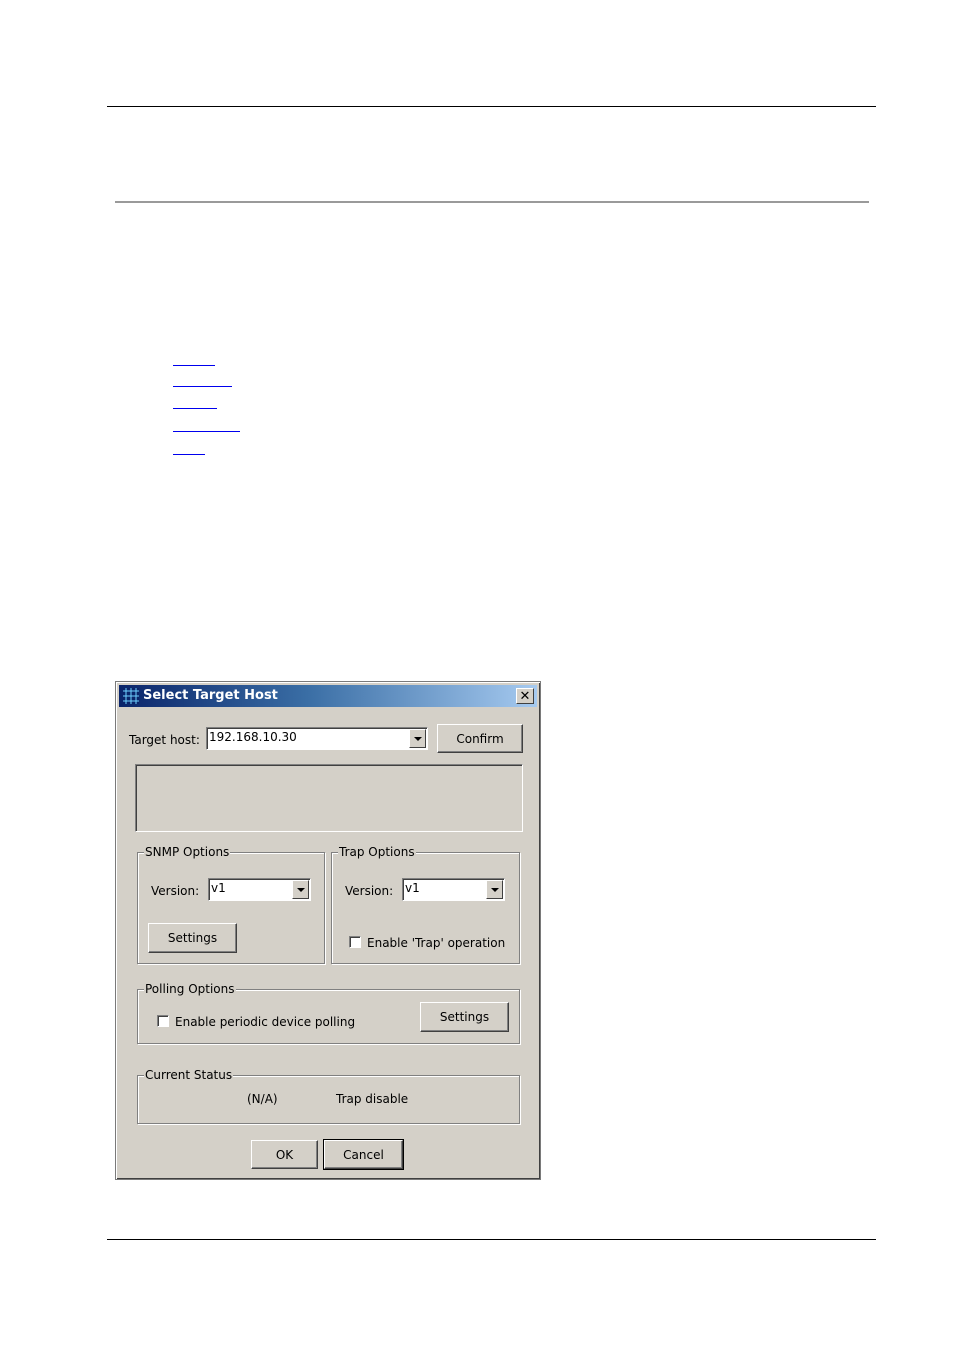 This screenshot has width=954, height=1350. I want to click on trap-version-label: Version:, so click(369, 891).